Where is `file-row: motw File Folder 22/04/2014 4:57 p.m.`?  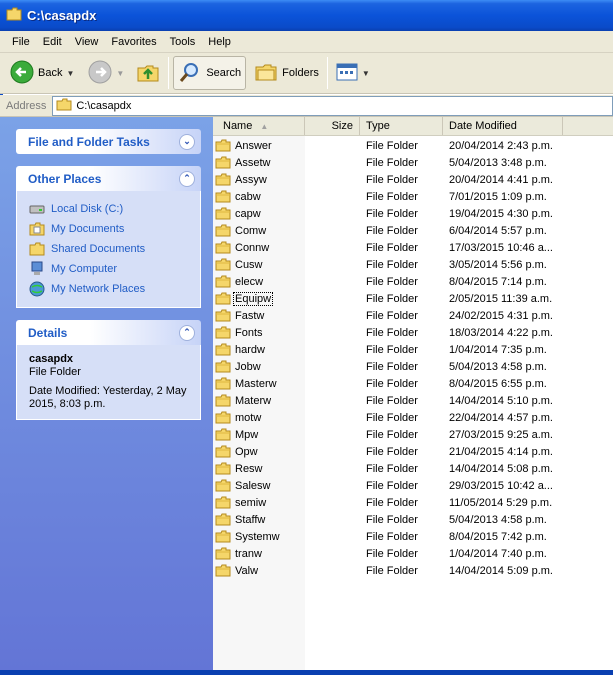 file-row: motw File Folder 22/04/2014 4:57 p.m. is located at coordinates (413, 417).